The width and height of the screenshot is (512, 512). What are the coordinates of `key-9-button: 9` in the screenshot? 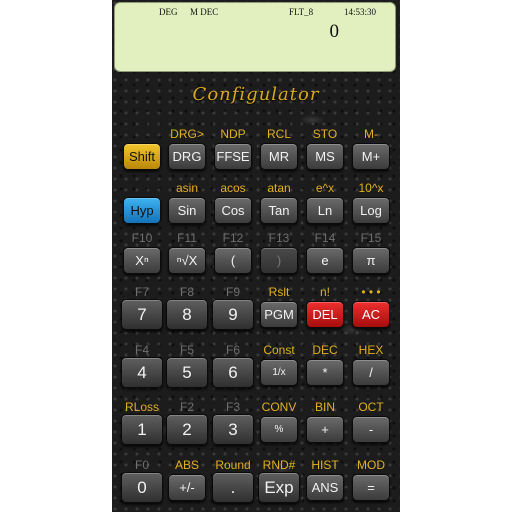 It's located at (233, 314).